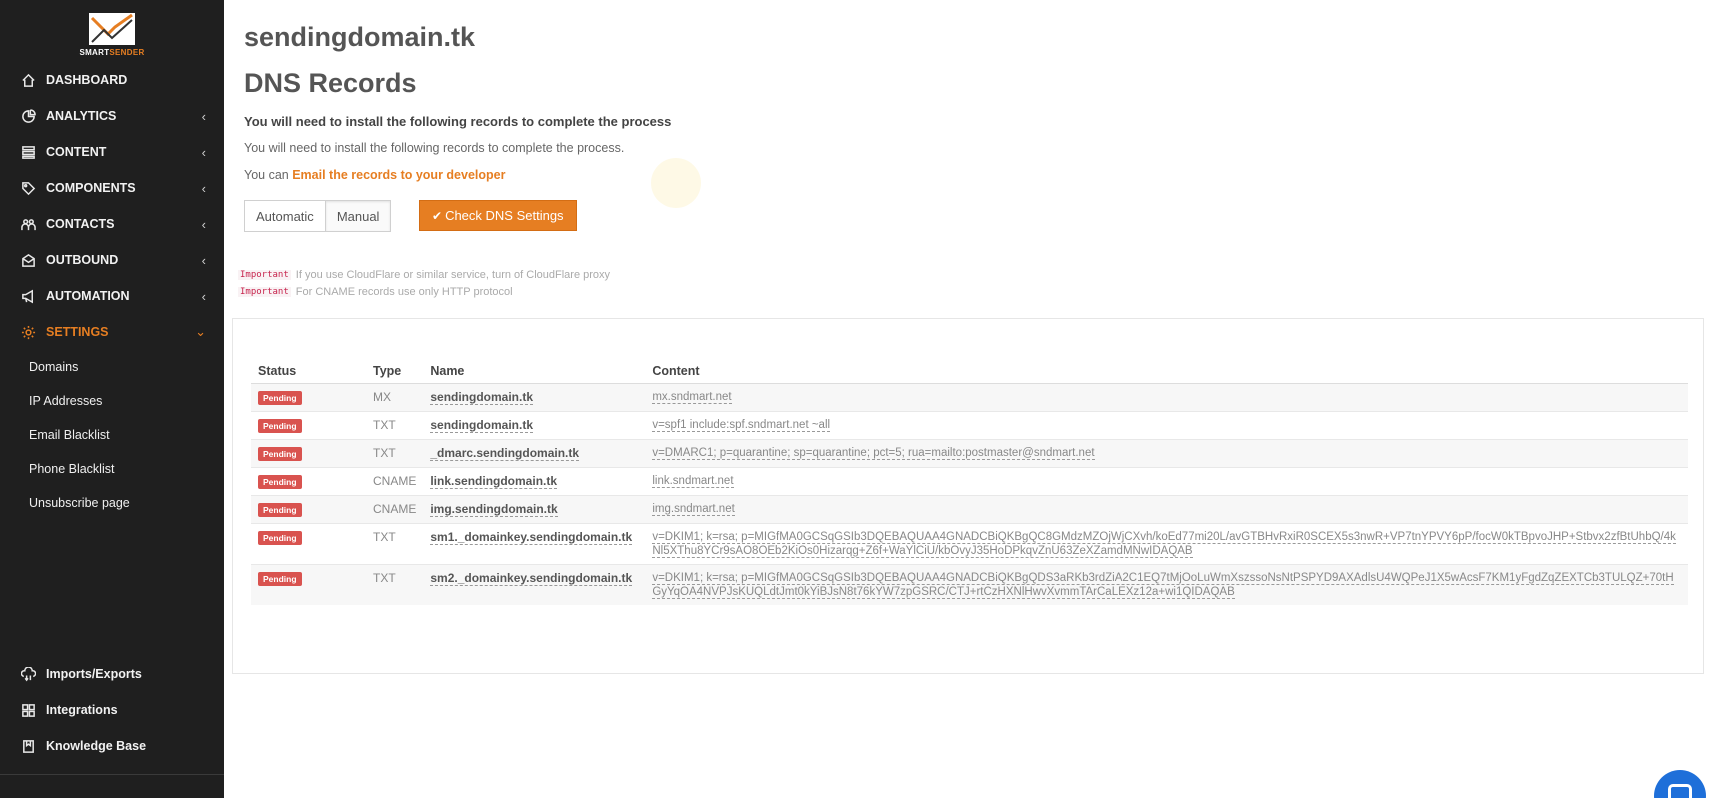 Image resolution: width=1721 pixels, height=798 pixels. I want to click on nav-analytics: ANALYTICS ‹, so click(112, 116).